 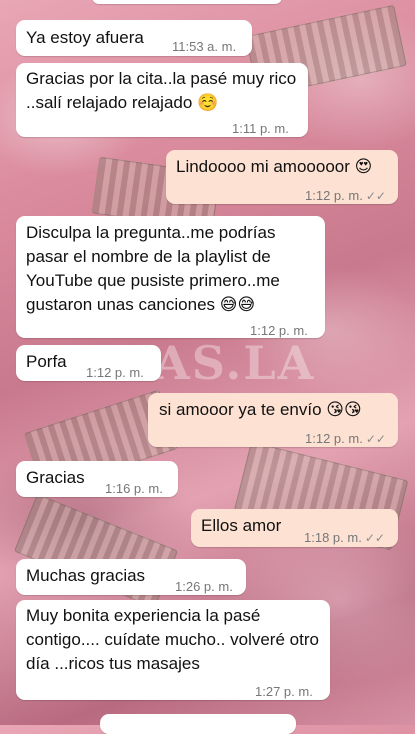 What do you see at coordinates (204, 586) in the screenshot?
I see `message-time: 1:26 p. m.` at bounding box center [204, 586].